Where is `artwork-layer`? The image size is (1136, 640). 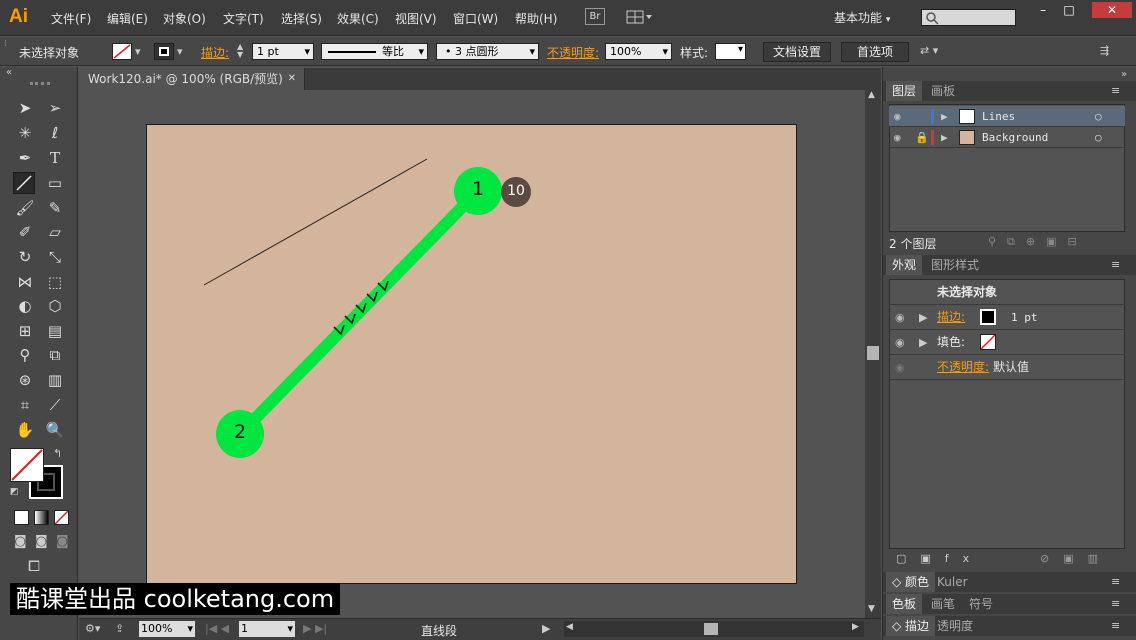 artwork-layer is located at coordinates (367, 308).